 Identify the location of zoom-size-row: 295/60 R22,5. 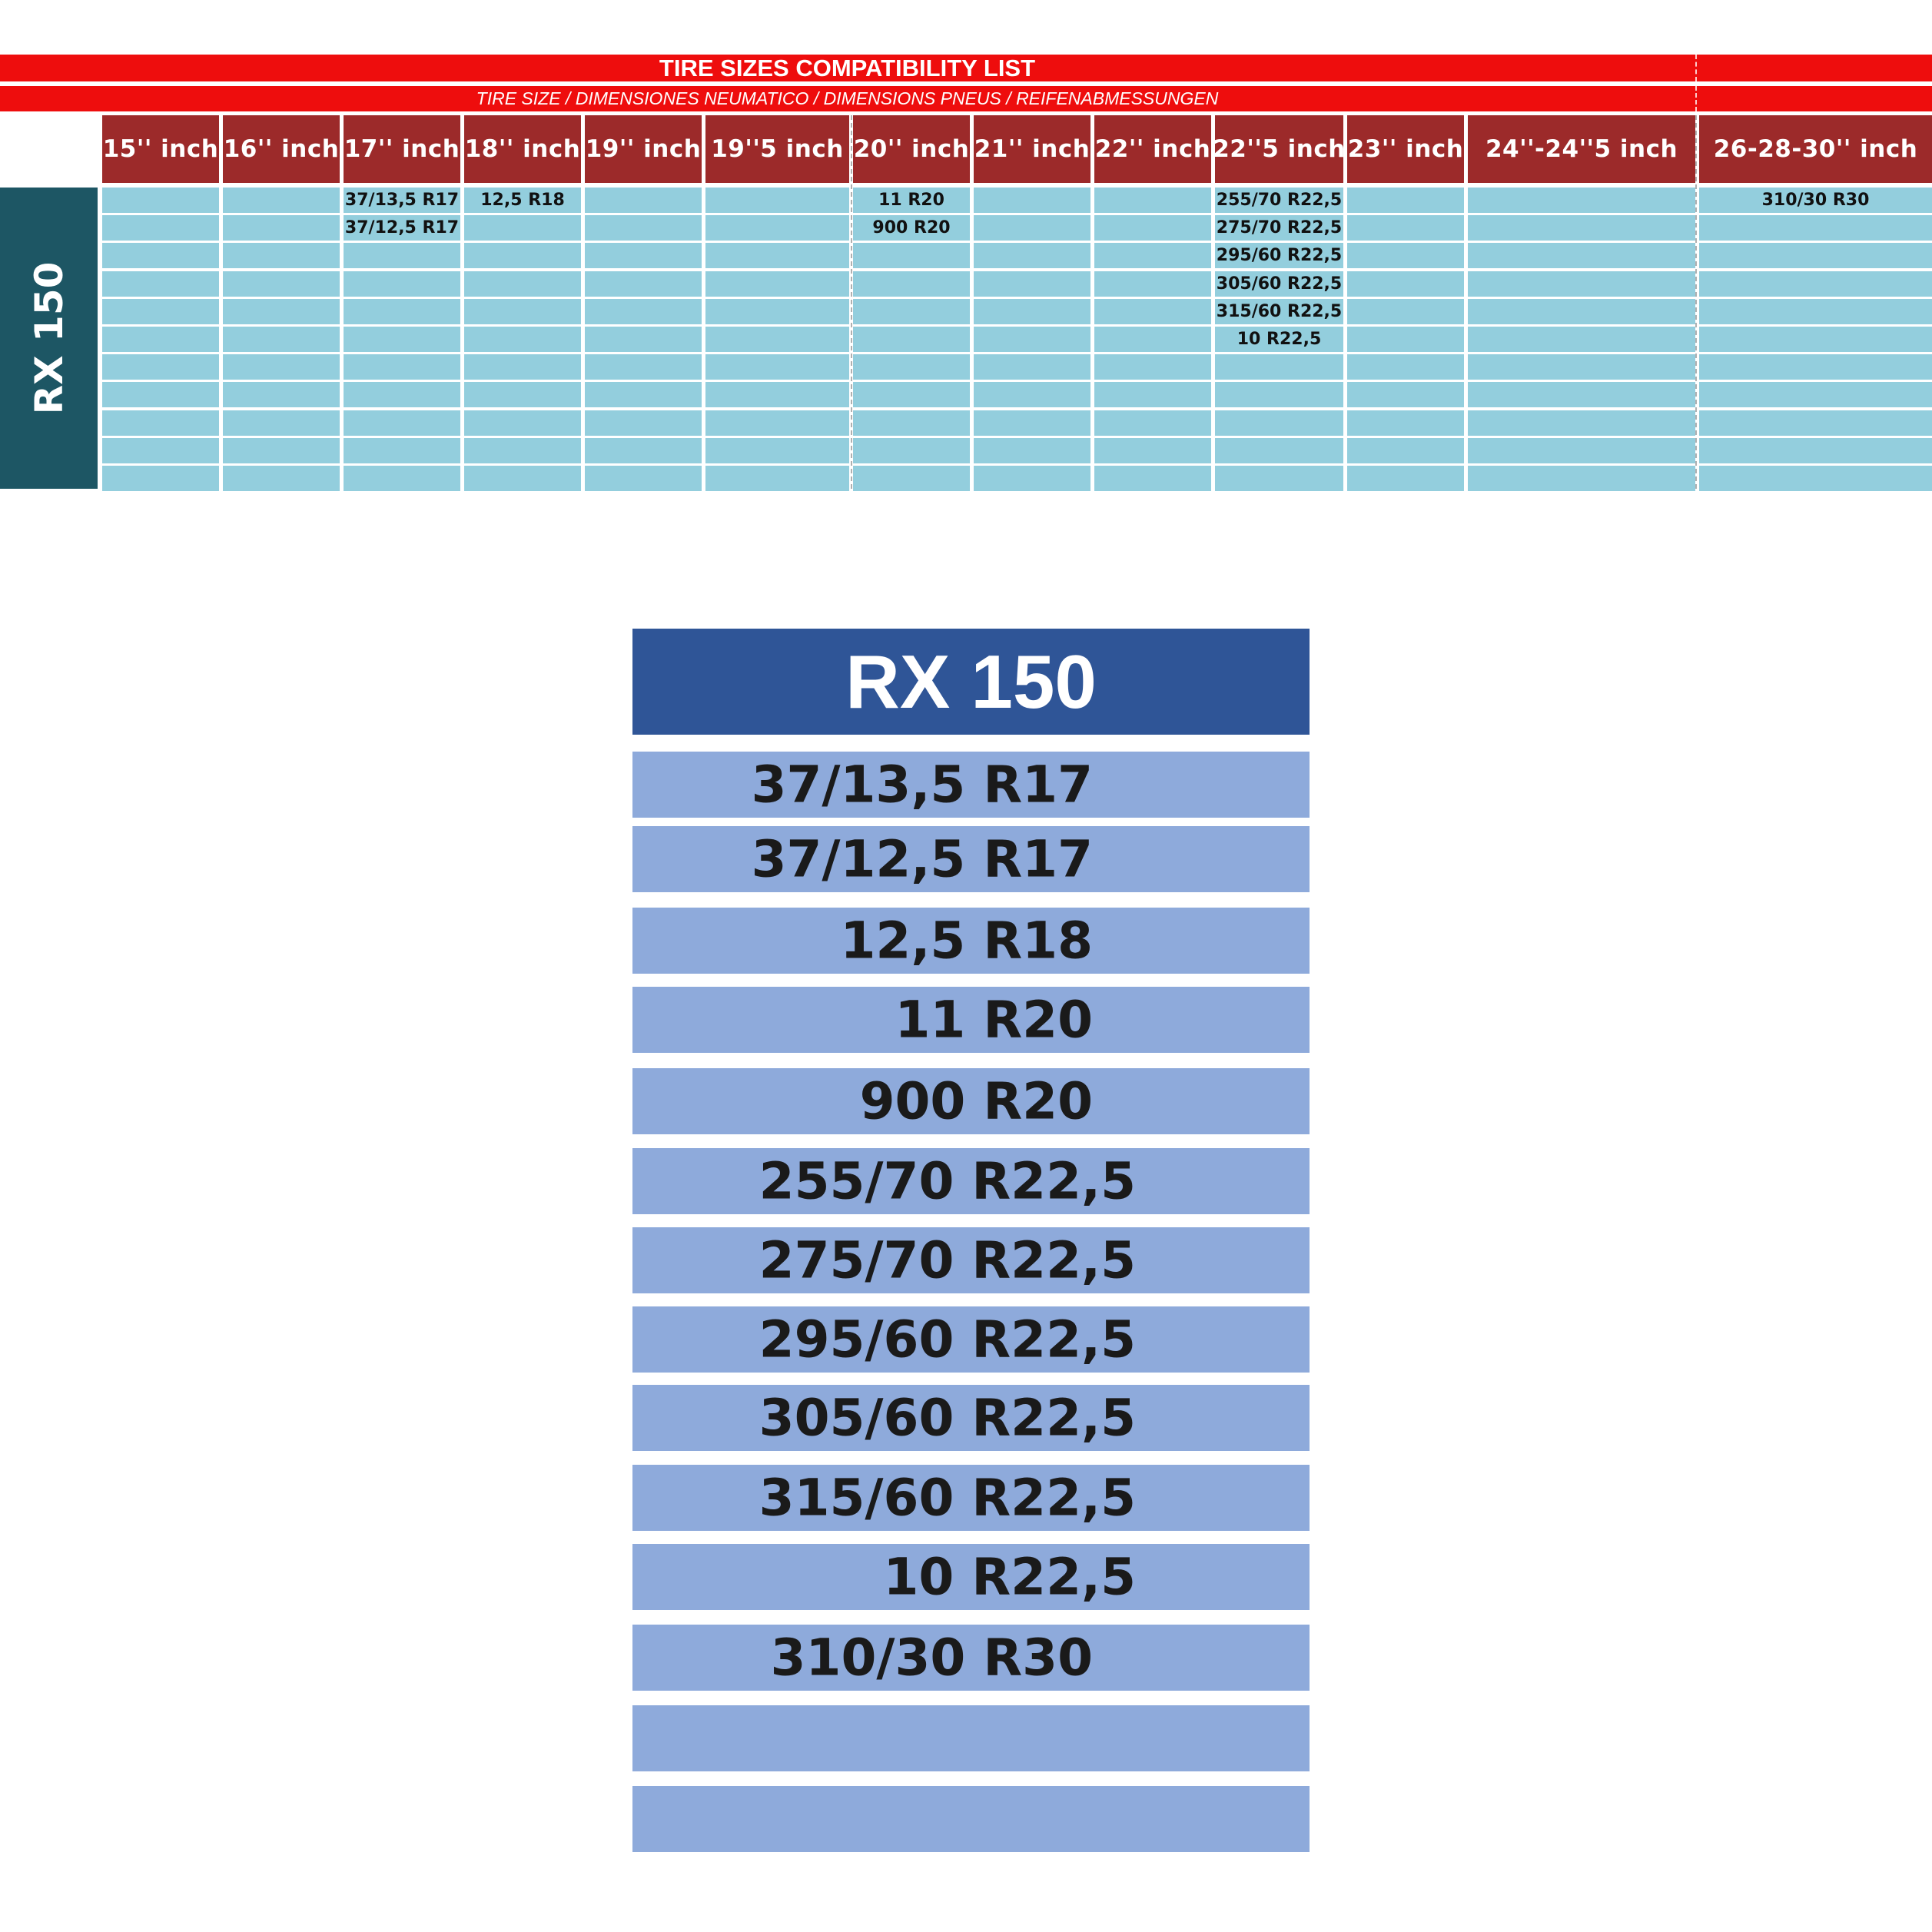
(971, 1339).